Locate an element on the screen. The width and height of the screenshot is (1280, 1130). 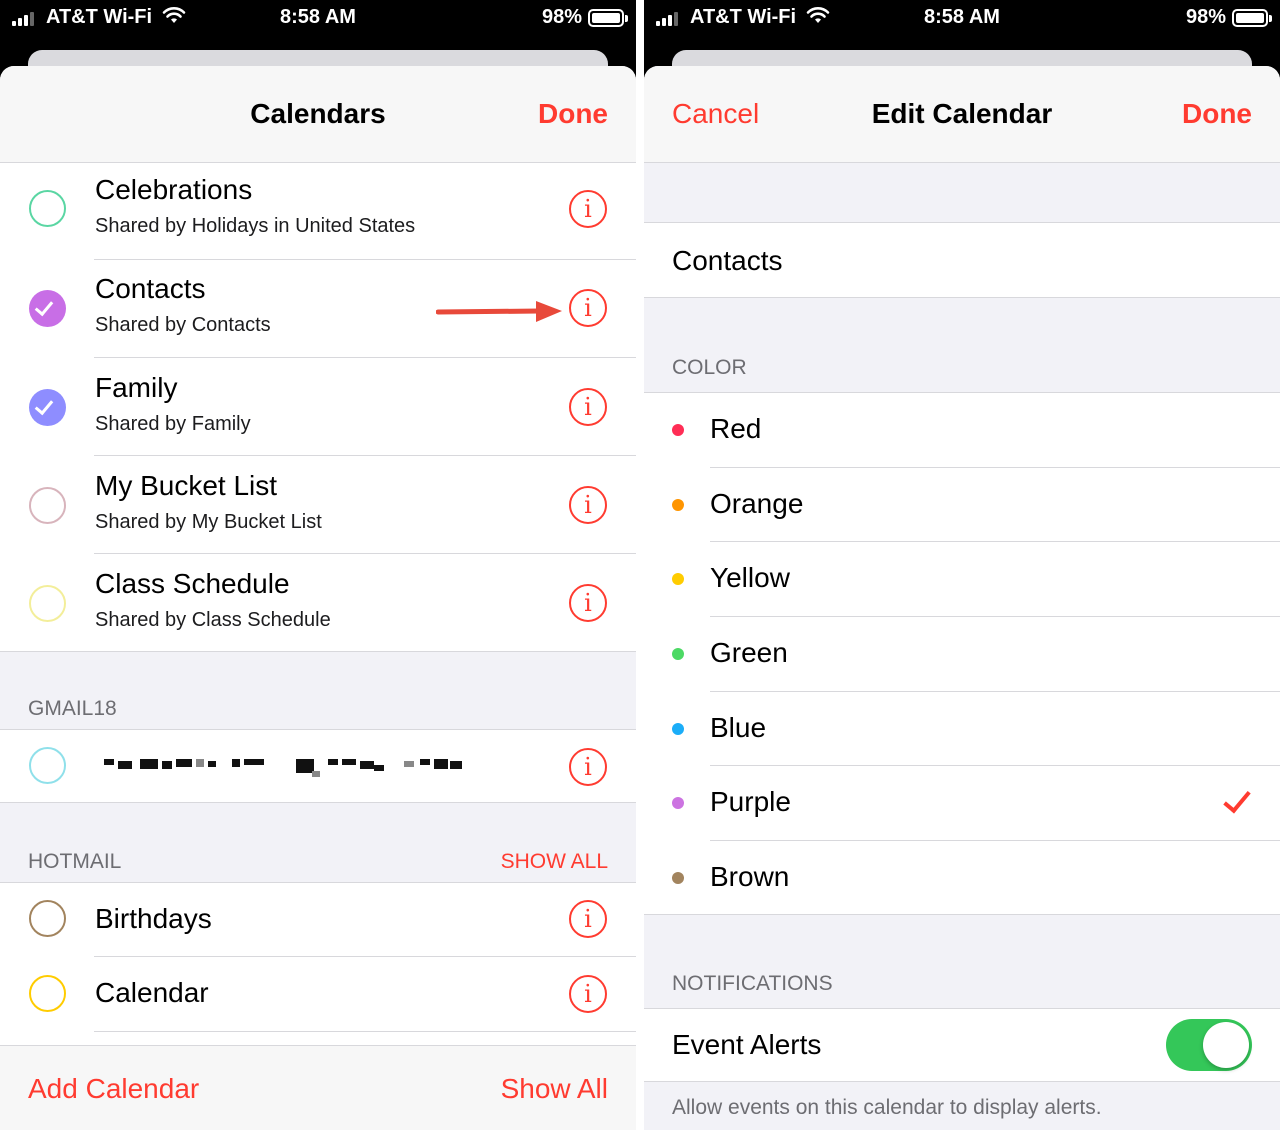
color-label: Purple is located at coordinates (750, 801).